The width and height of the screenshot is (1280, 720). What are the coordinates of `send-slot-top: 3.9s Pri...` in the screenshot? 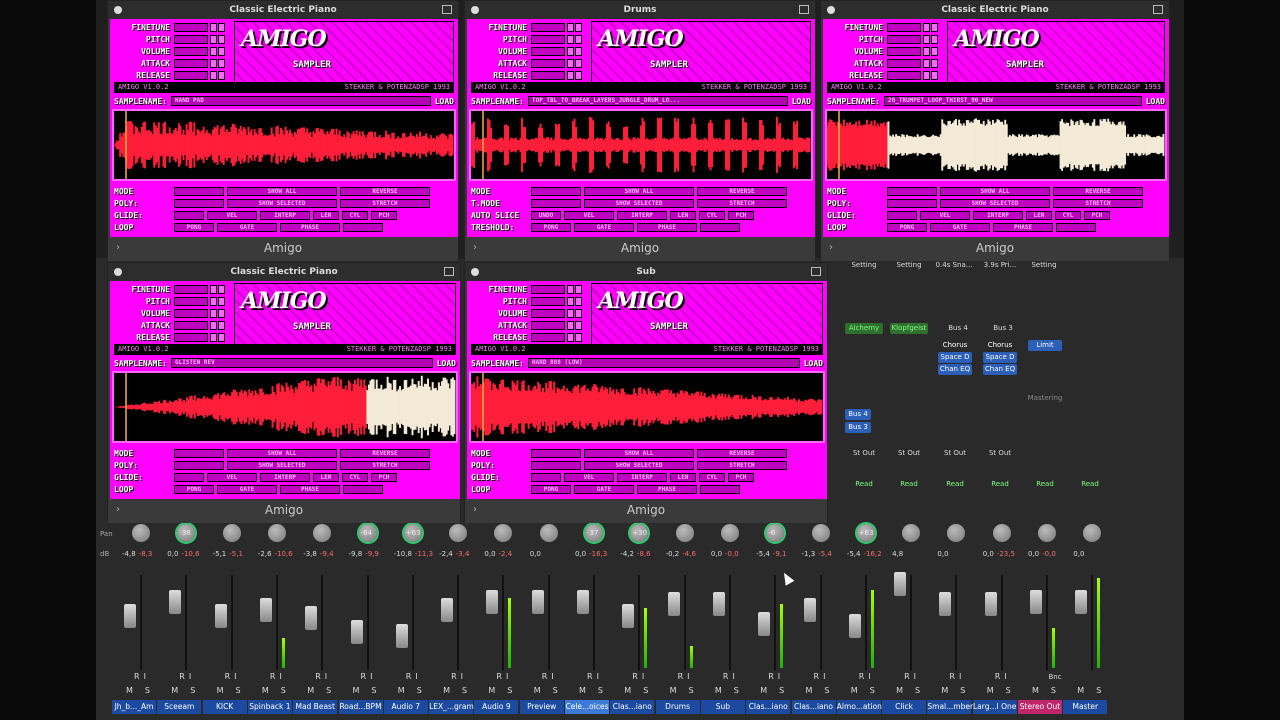 It's located at (1000, 265).